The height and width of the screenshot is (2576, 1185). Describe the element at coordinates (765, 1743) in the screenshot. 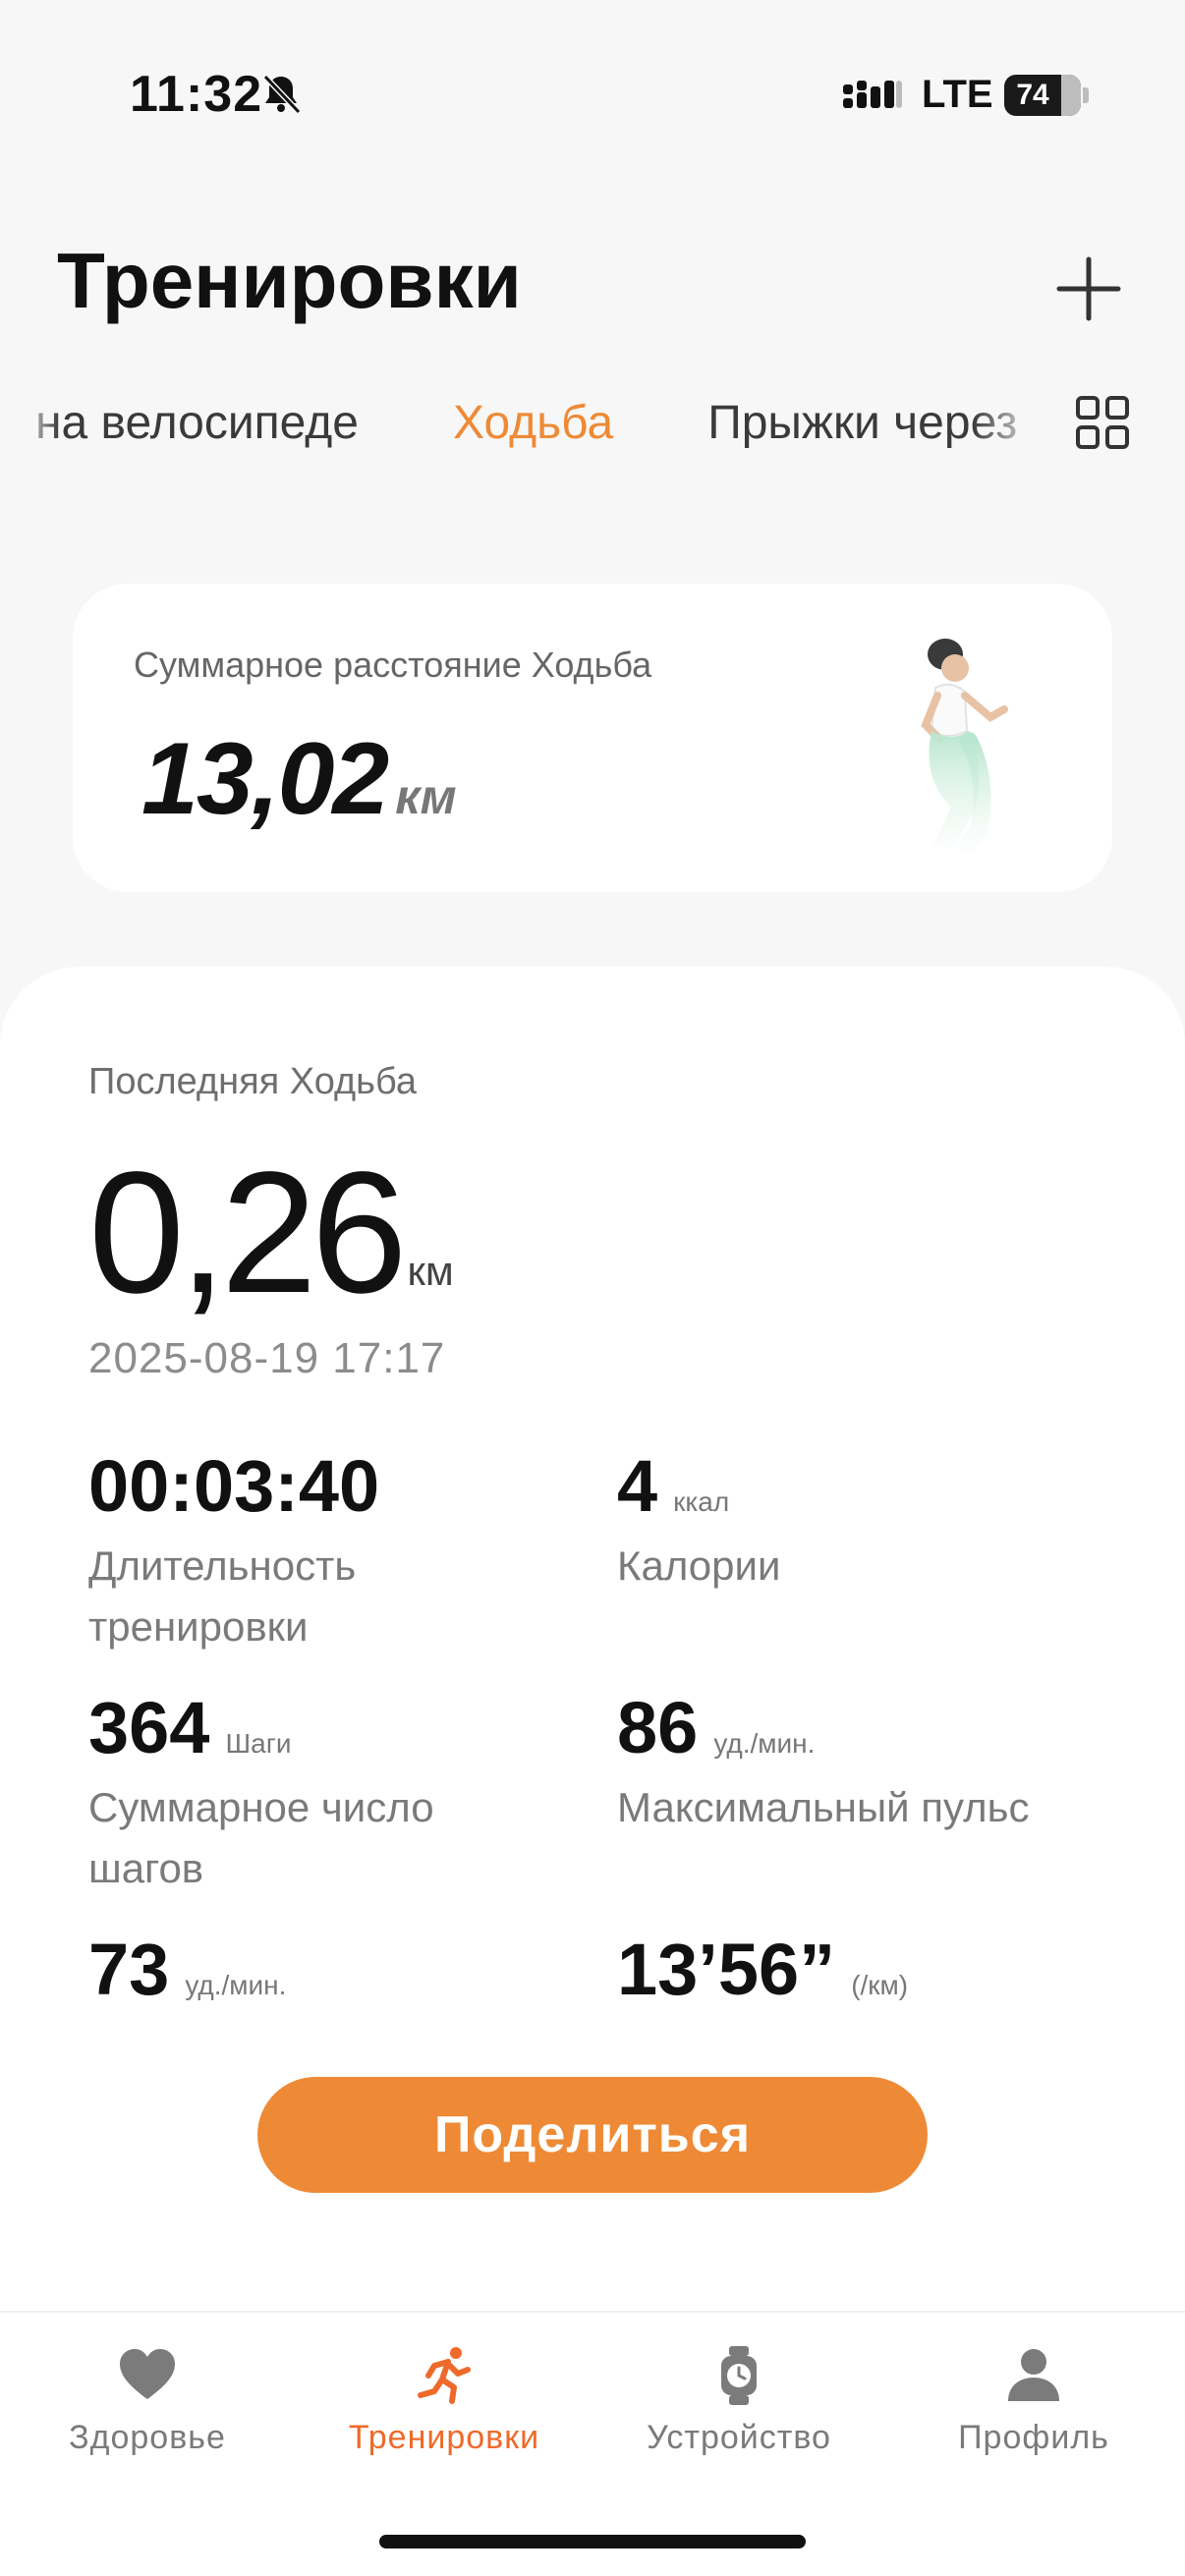

I see `max-pulse-unit: уд./мин.` at that location.